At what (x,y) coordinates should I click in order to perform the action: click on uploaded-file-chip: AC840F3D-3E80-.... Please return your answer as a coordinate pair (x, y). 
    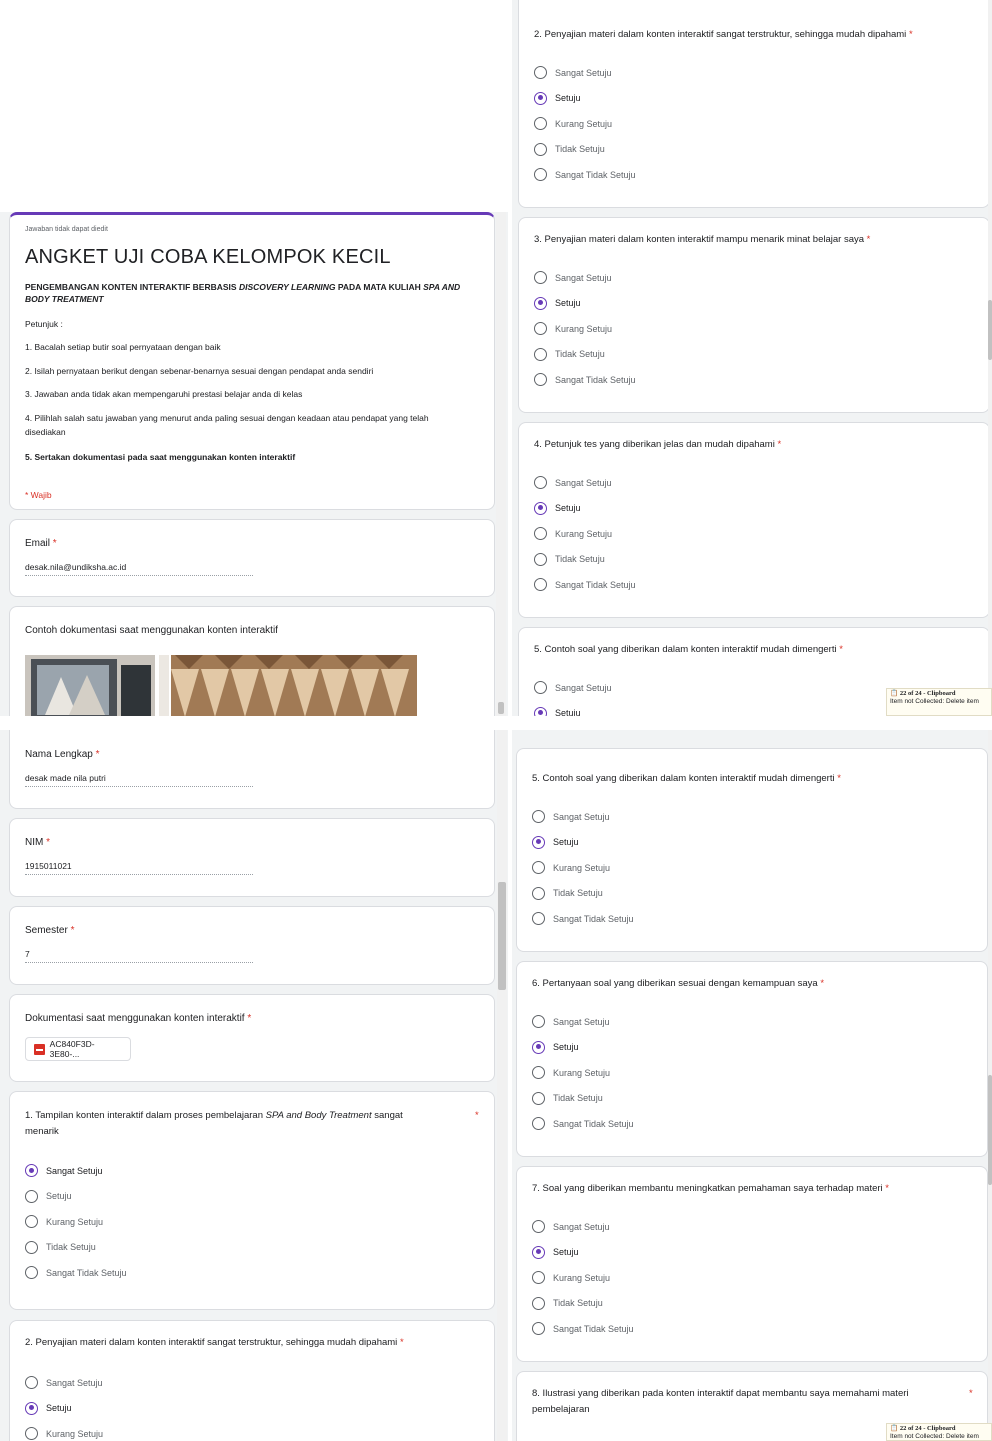
    Looking at the image, I should click on (78, 1049).